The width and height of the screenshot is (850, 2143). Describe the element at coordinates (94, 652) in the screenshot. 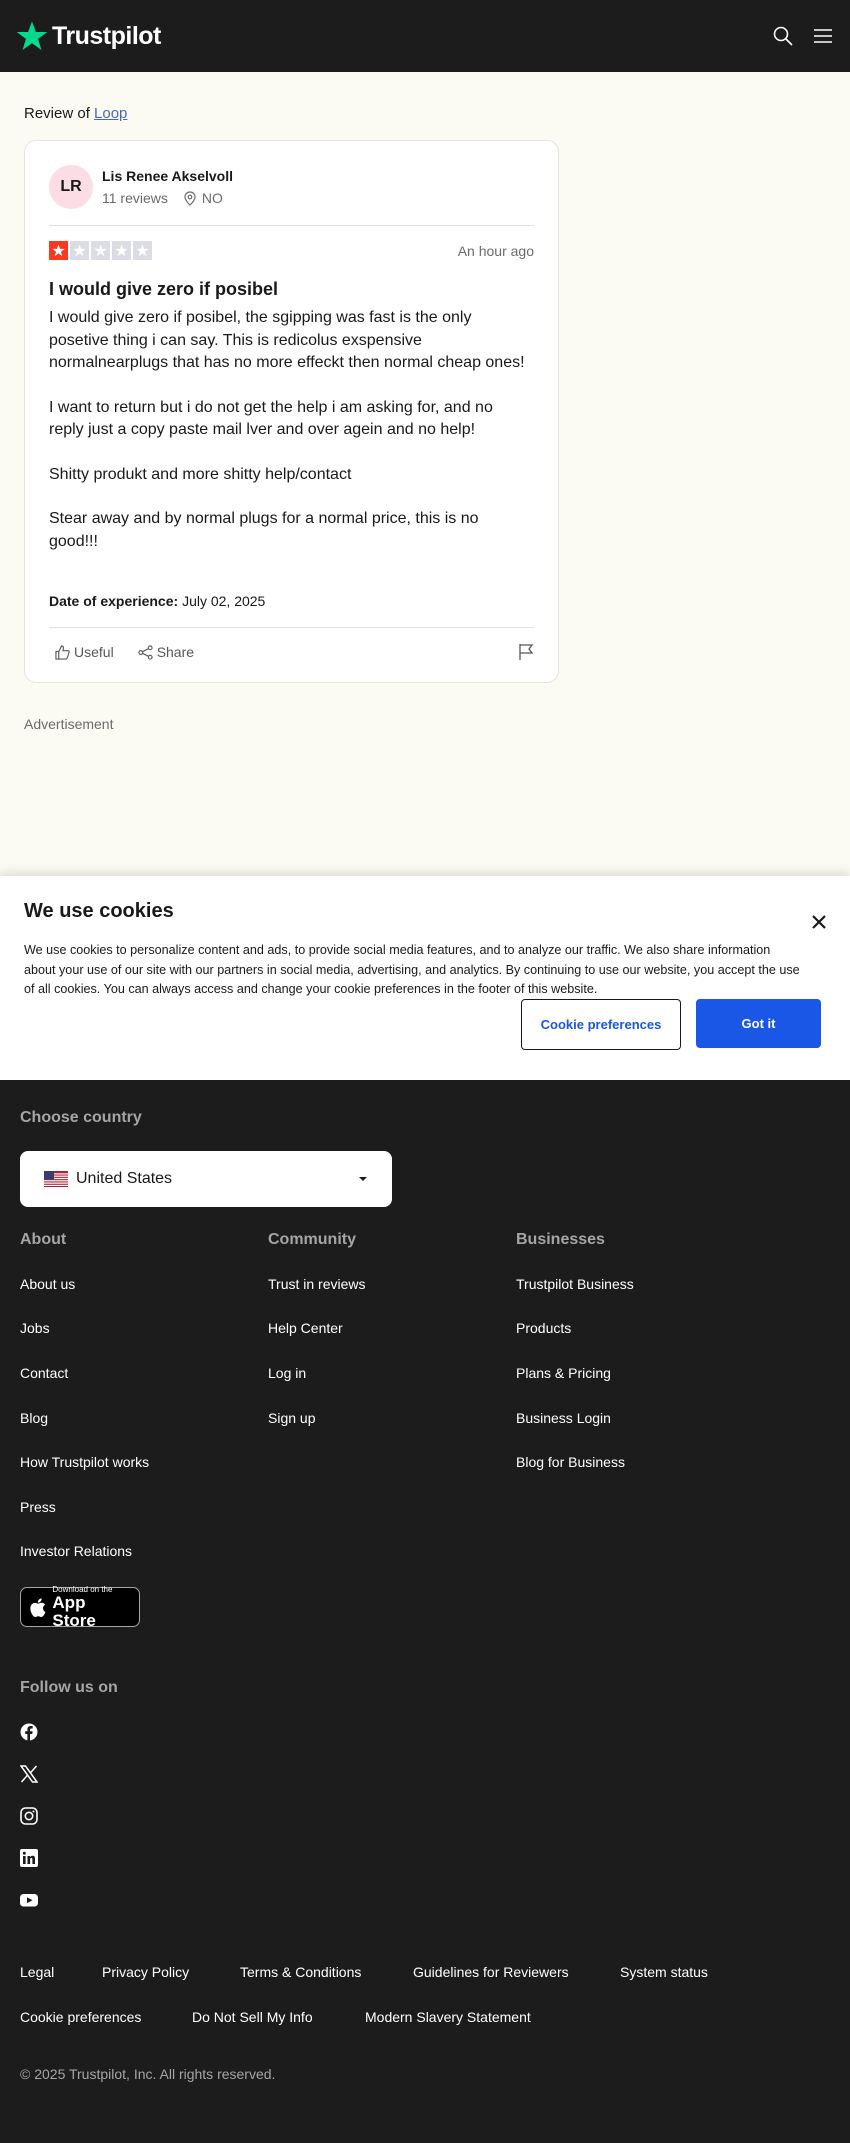

I see `useful-label: Useful` at that location.